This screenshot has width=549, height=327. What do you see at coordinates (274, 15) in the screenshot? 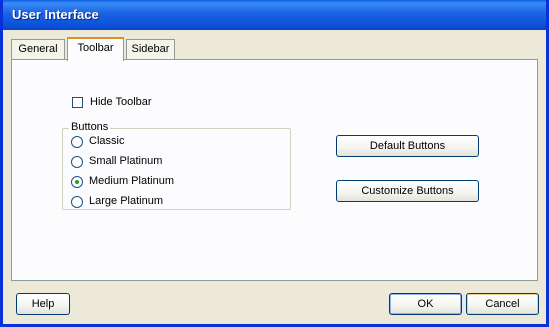
I see `title-bar: User Interface` at bounding box center [274, 15].